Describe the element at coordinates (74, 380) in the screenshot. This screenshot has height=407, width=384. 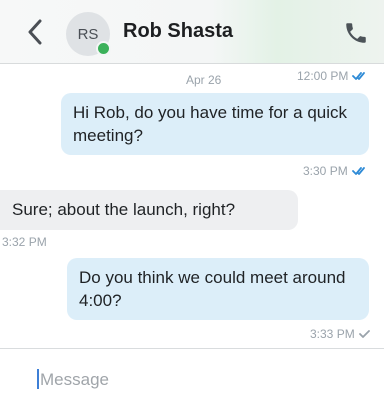
I see `message-input: Message` at that location.